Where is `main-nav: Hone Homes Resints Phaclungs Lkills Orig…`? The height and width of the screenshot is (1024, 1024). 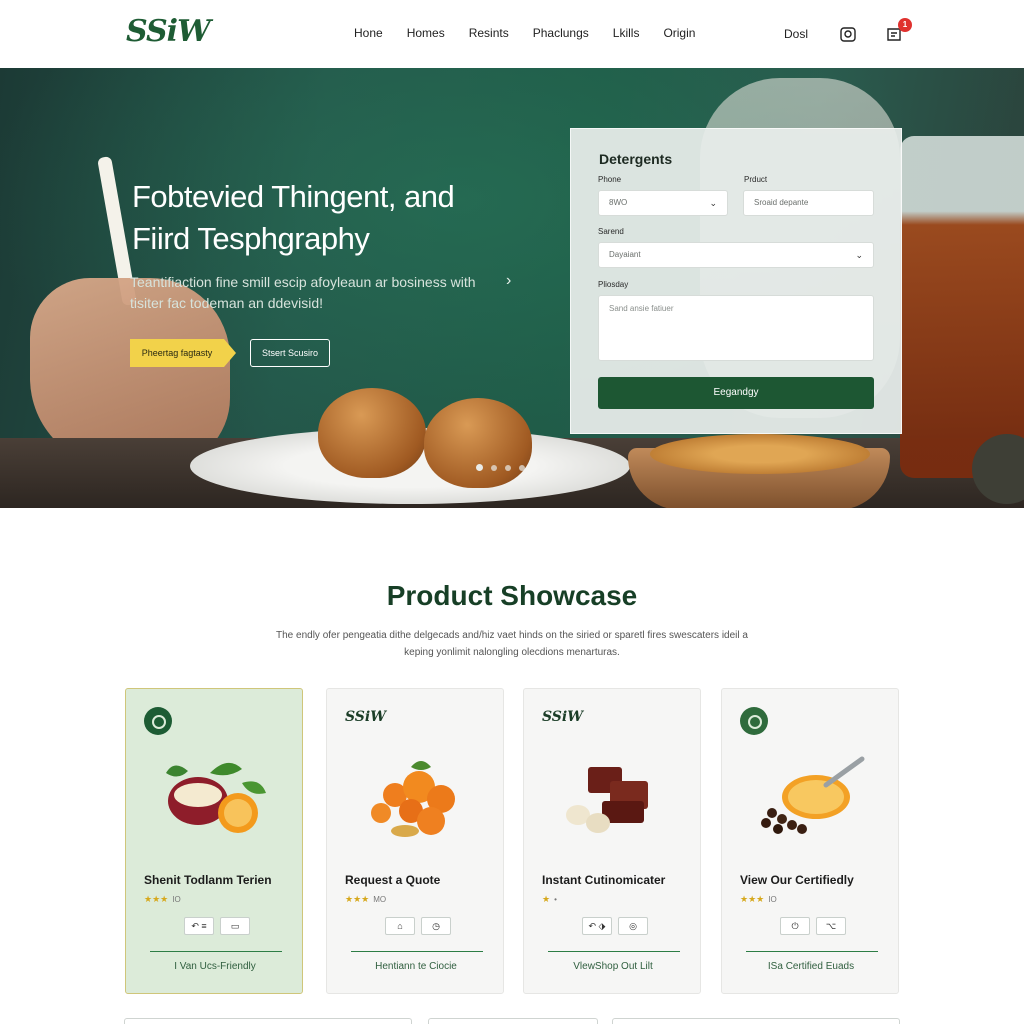
main-nav: Hone Homes Resints Phaclungs Lkills Orig… is located at coordinates (536, 33).